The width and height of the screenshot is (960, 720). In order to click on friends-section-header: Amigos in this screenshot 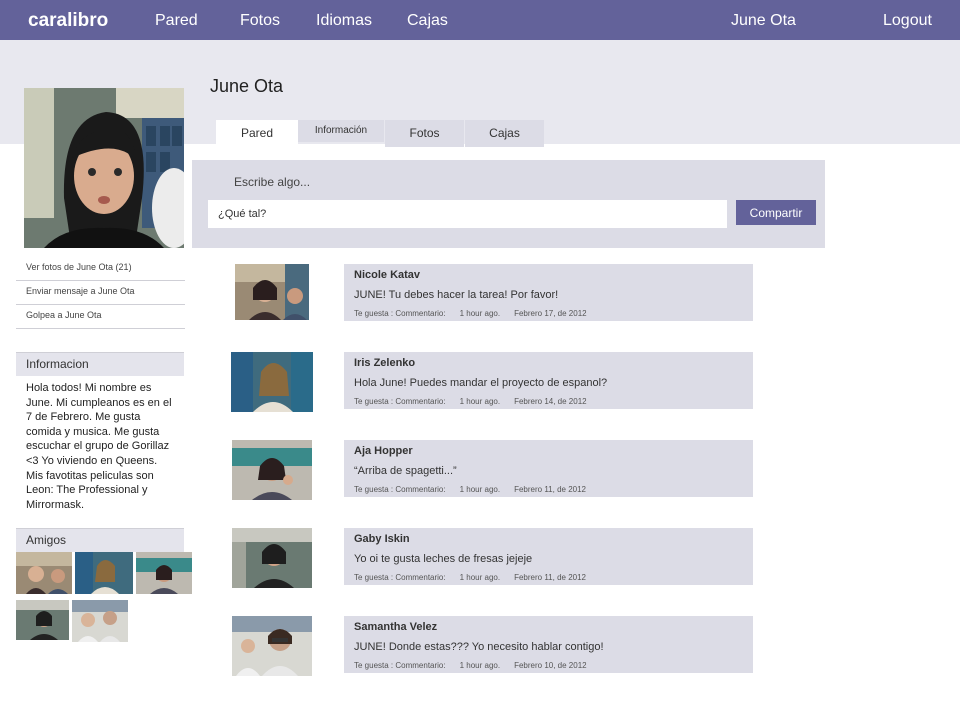, I will do `click(100, 540)`.